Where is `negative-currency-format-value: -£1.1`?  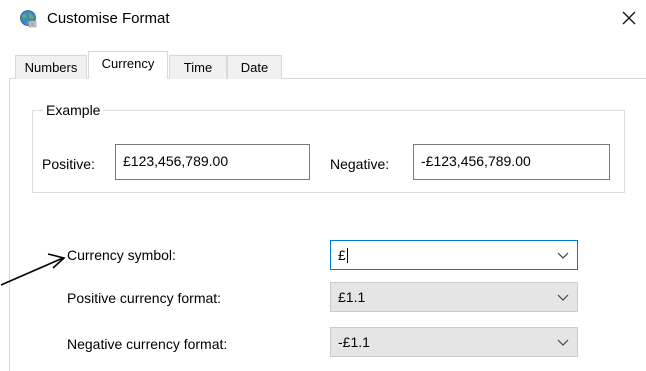 negative-currency-format-value: -£1.1 is located at coordinates (354, 342).